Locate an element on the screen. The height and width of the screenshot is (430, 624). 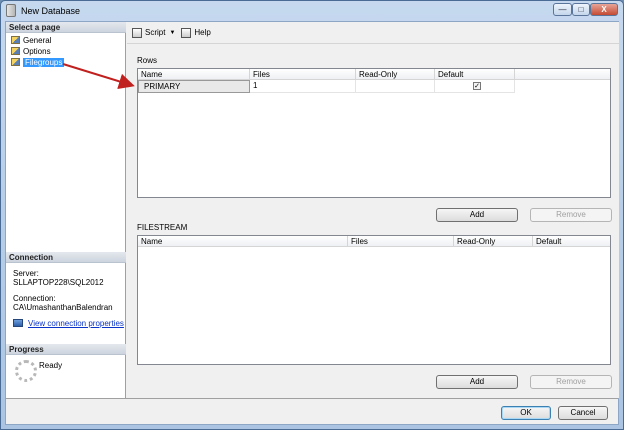
rows-remove-button: Remove is located at coordinates (571, 215).